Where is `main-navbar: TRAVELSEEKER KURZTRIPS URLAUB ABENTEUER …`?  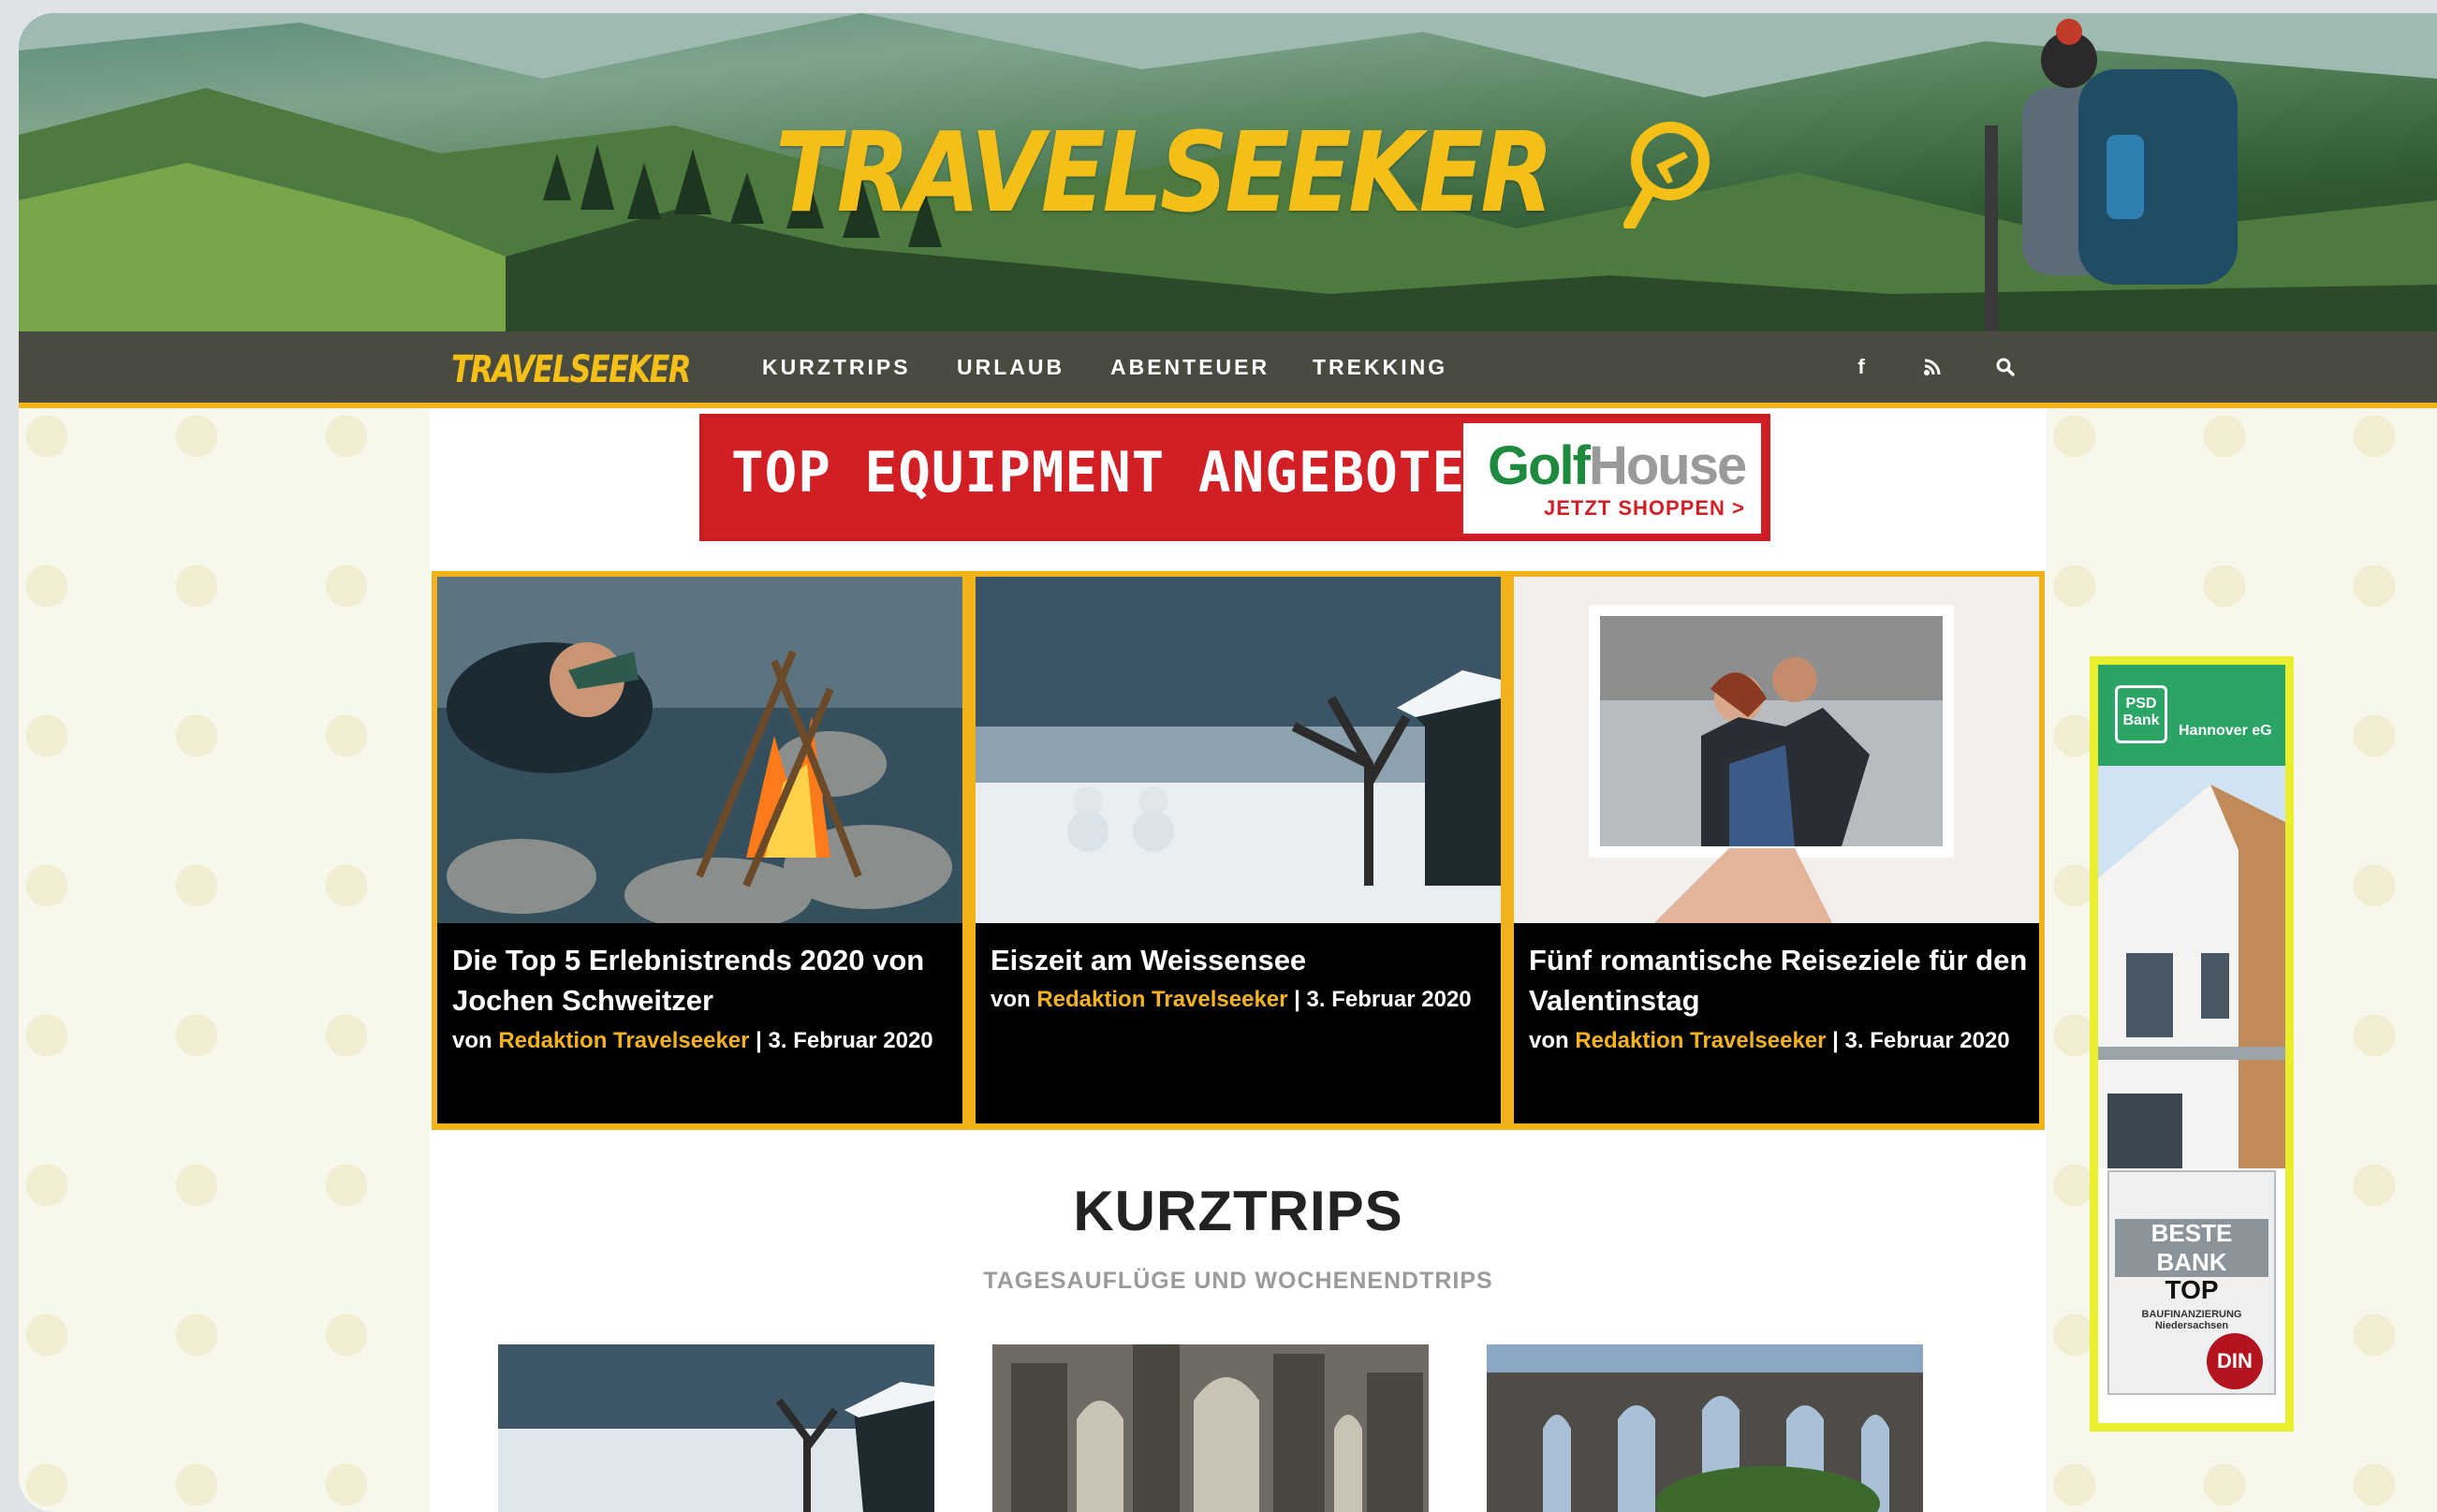
main-navbar: TRAVELSEEKER KURZTRIPS URLAUB ABENTEUER … is located at coordinates (1228, 369).